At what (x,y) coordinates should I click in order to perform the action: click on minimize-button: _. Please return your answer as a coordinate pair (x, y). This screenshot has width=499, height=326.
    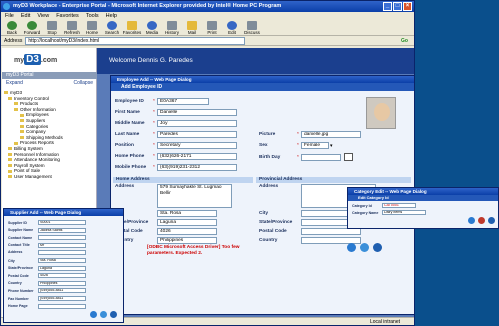
    Looking at the image, I should click on (387, 6).